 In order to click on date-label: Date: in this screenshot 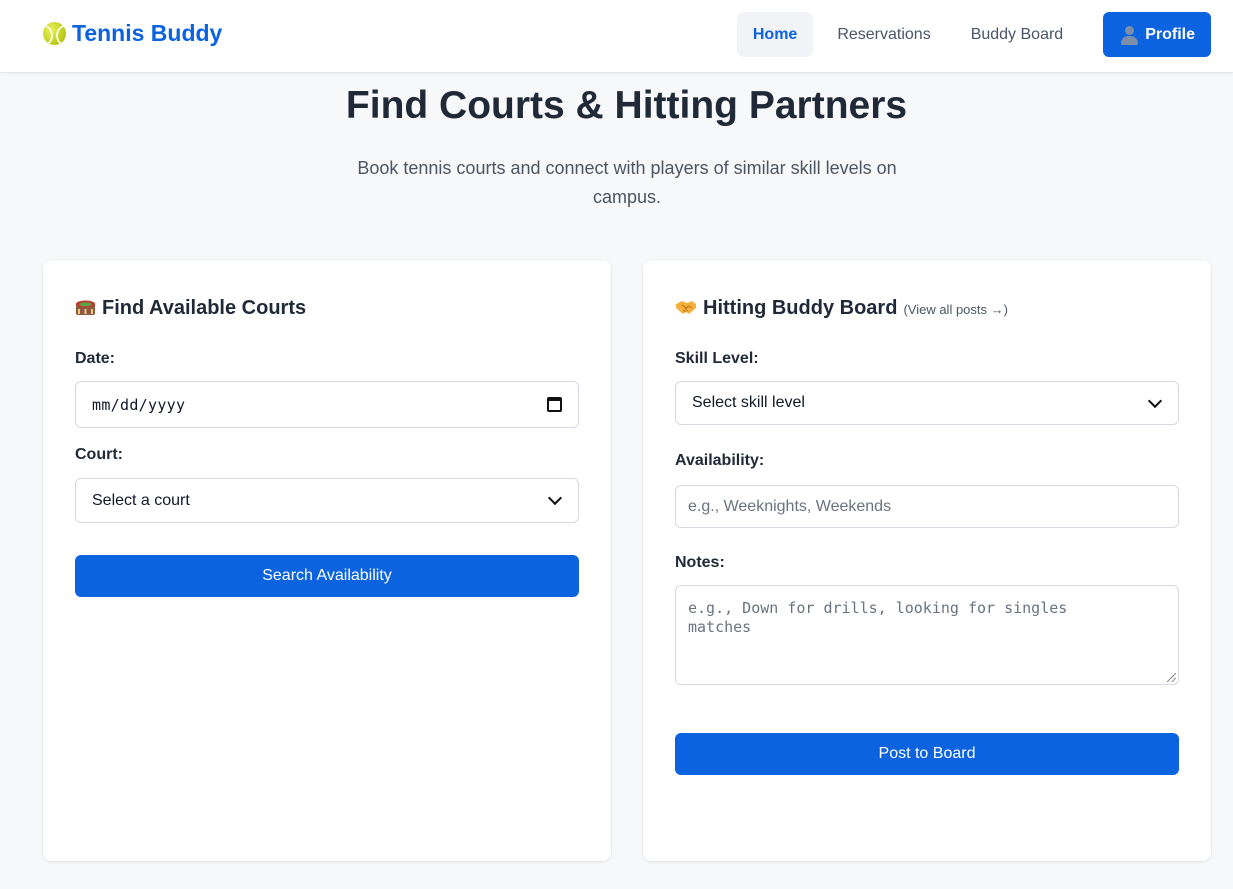, I will do `click(95, 358)`.